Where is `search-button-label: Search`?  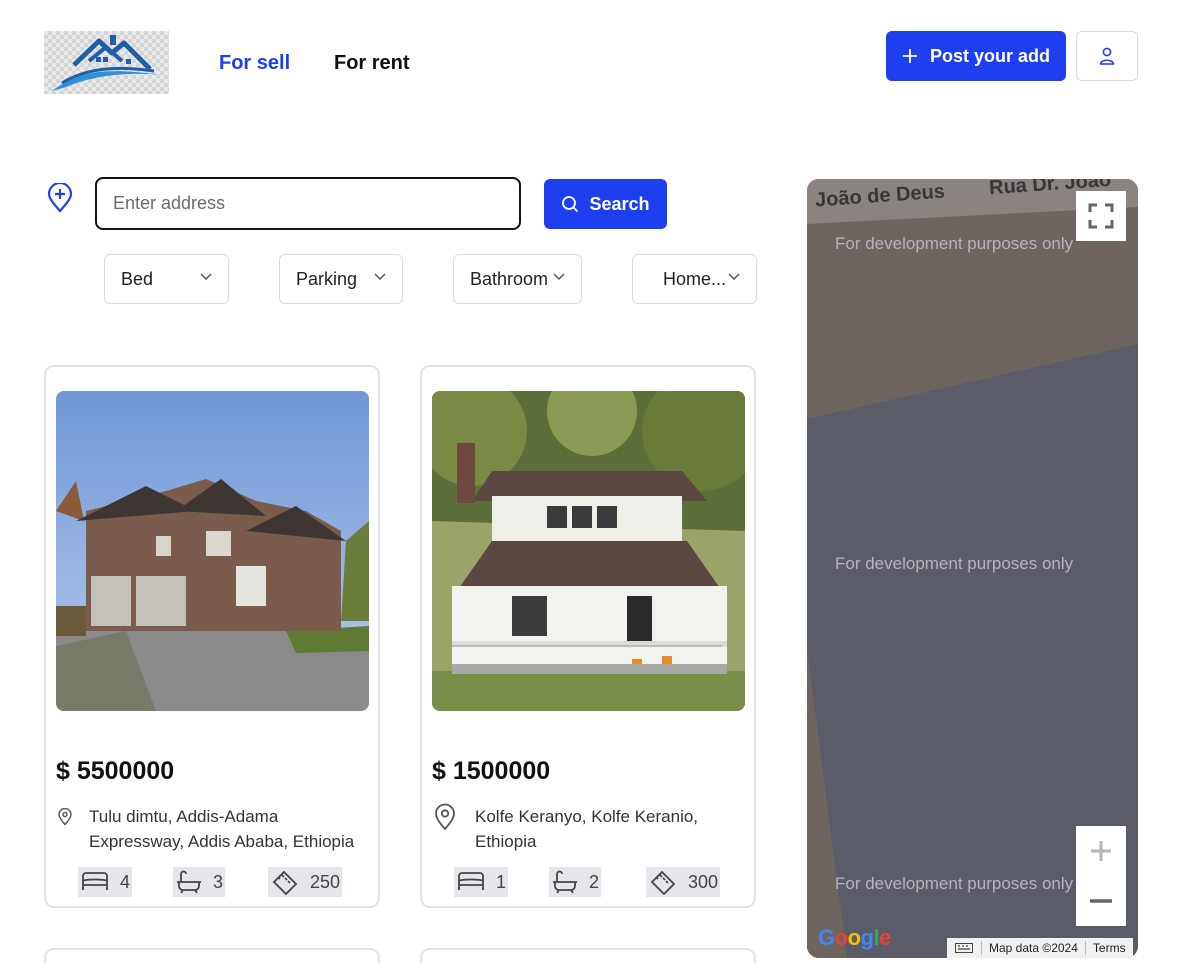
search-button-label: Search is located at coordinates (619, 203).